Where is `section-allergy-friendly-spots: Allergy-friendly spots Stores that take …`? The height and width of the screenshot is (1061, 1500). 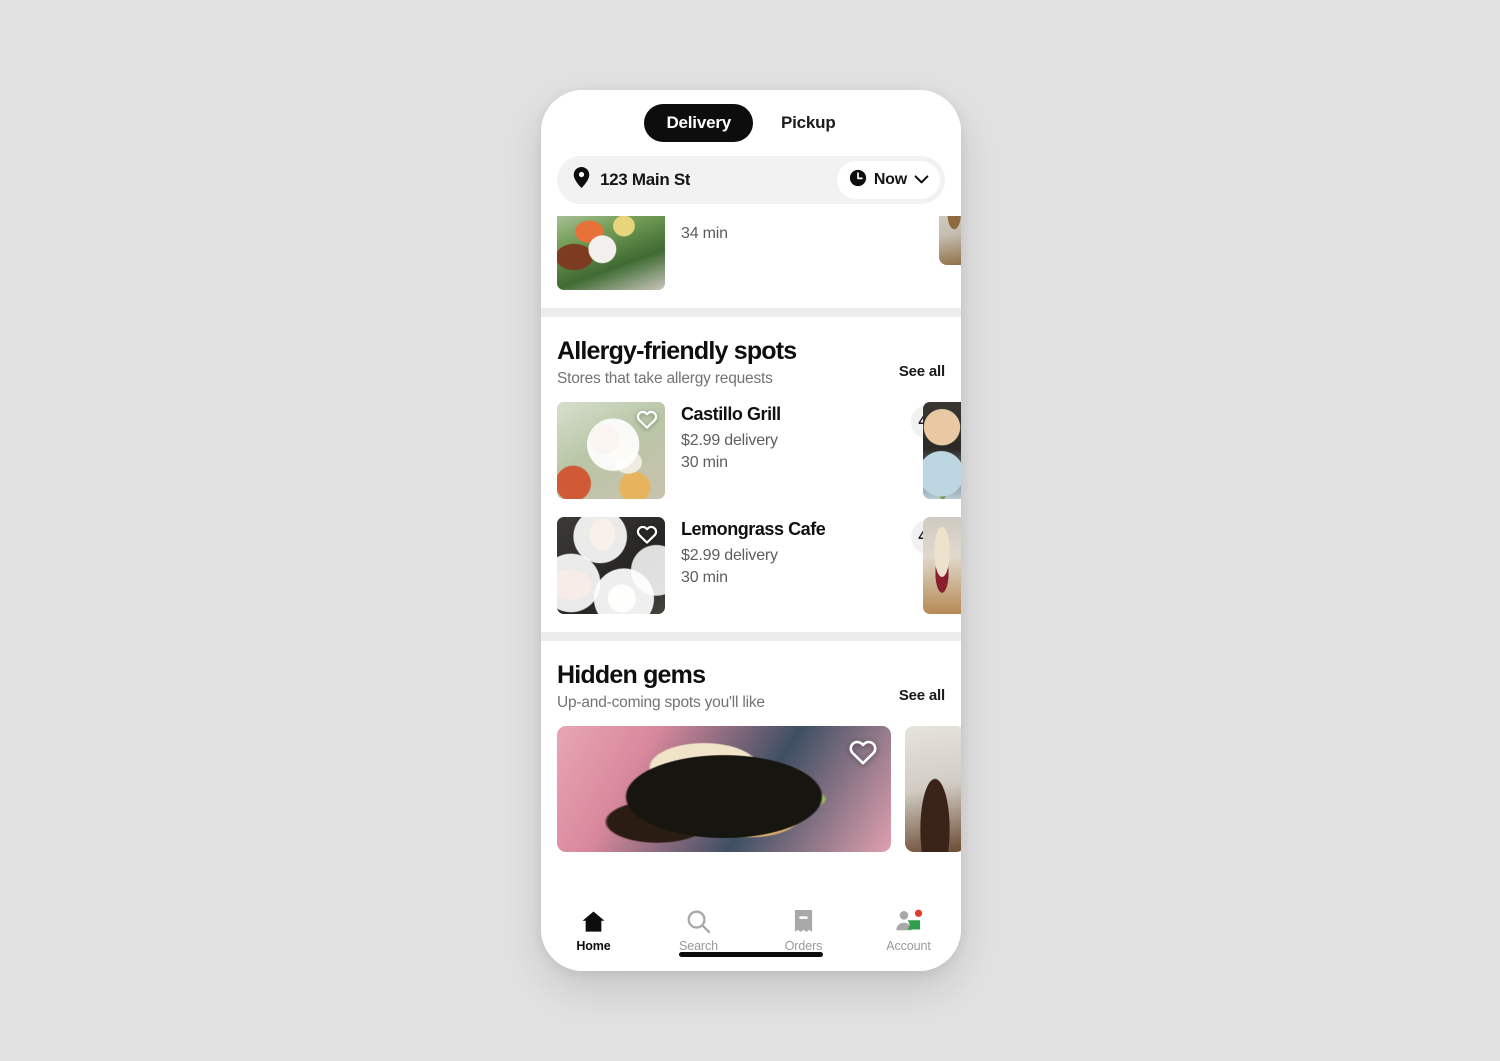 section-allergy-friendly-spots: Allergy-friendly spots Stores that take … is located at coordinates (751, 474).